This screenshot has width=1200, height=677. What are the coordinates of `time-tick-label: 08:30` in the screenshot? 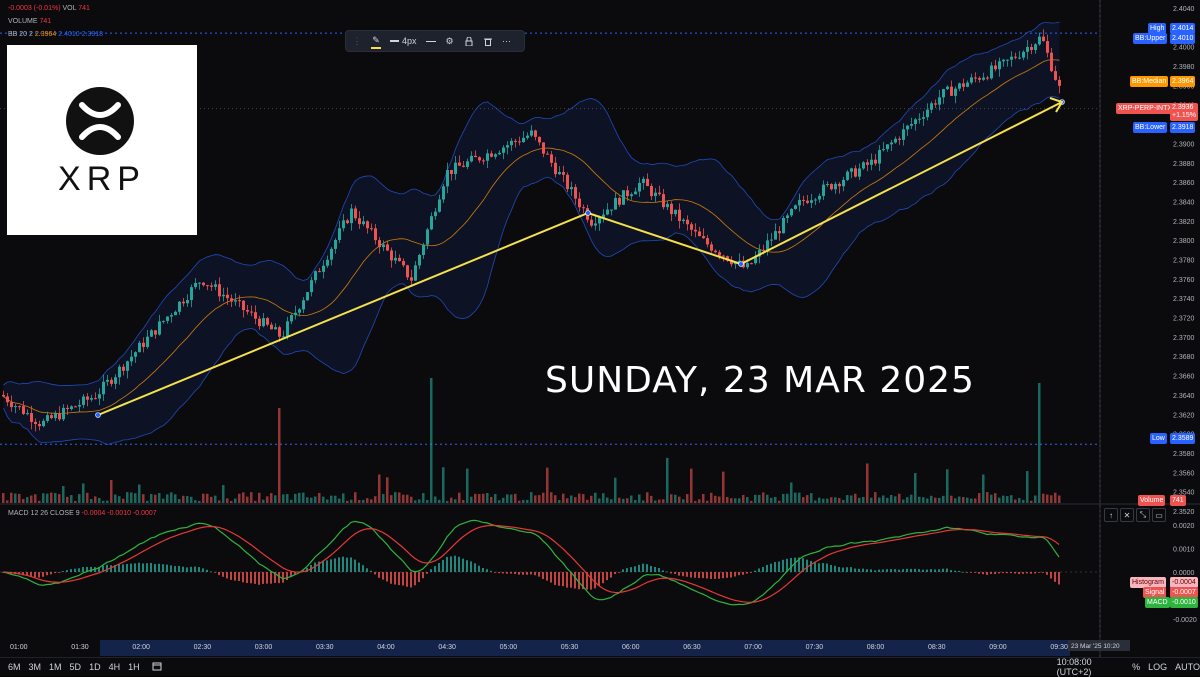 It's located at (937, 647).